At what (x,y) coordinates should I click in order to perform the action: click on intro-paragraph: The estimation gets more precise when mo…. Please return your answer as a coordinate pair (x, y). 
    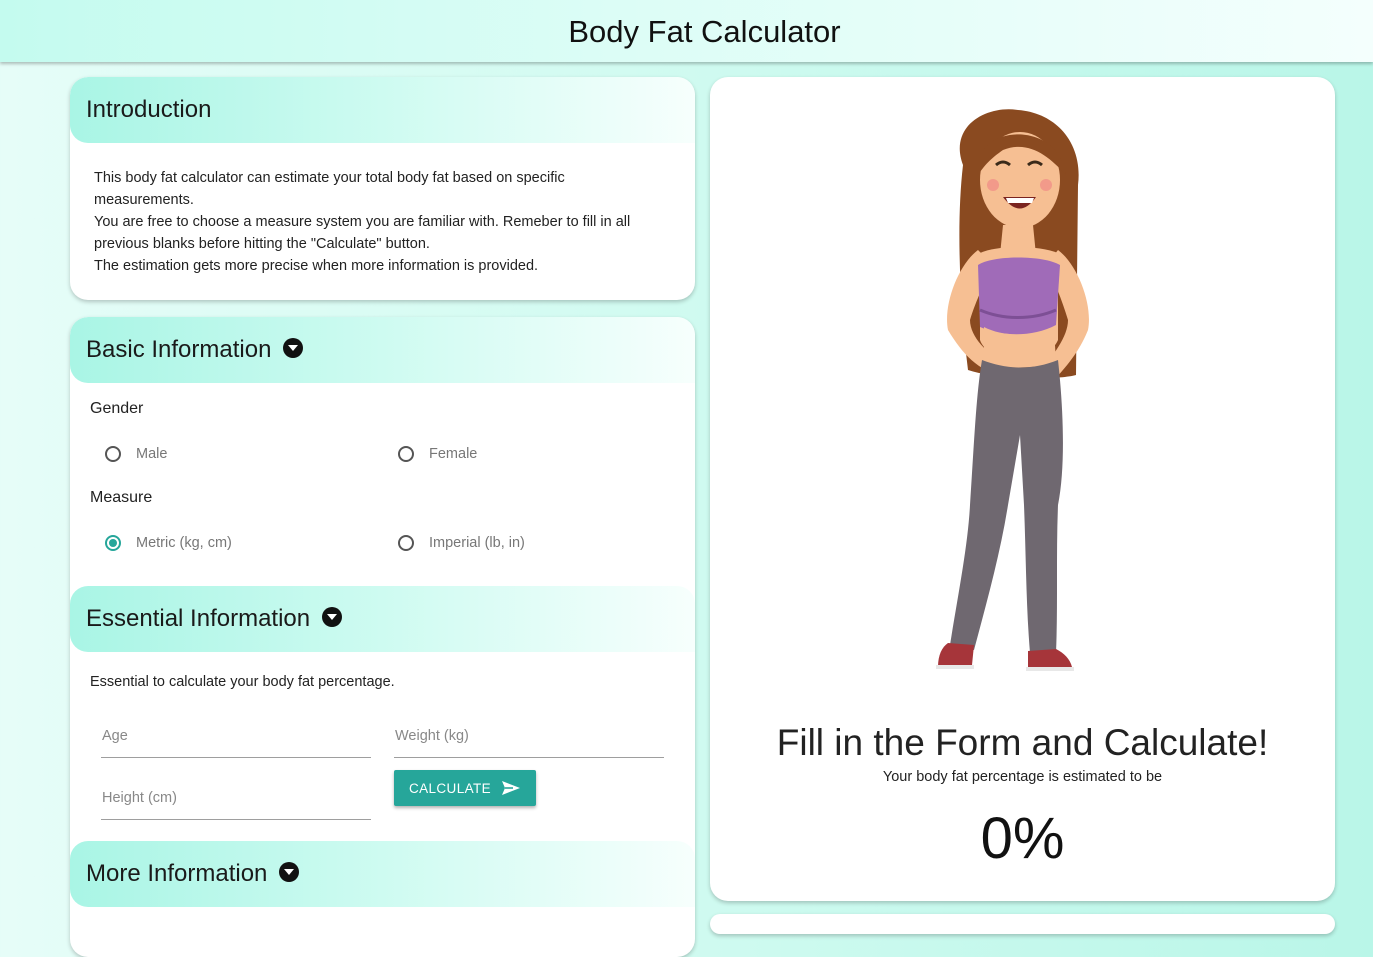
    Looking at the image, I should click on (316, 266).